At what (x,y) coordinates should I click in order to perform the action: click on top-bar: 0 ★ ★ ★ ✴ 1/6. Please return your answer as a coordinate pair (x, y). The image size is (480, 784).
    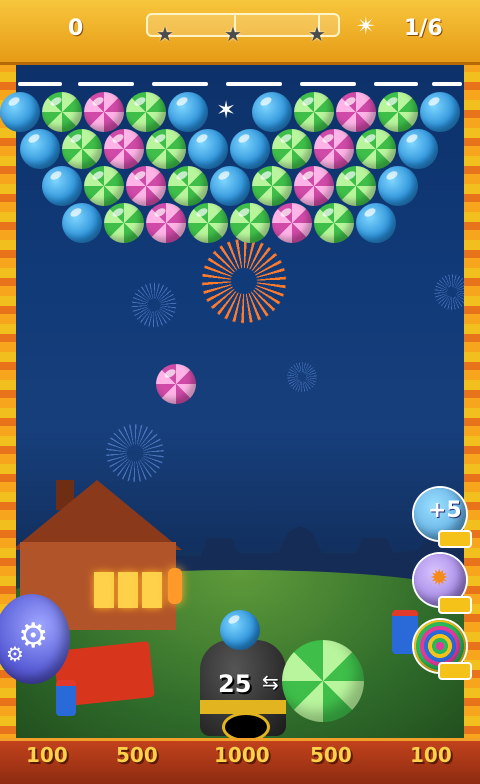
    Looking at the image, I should click on (240, 31).